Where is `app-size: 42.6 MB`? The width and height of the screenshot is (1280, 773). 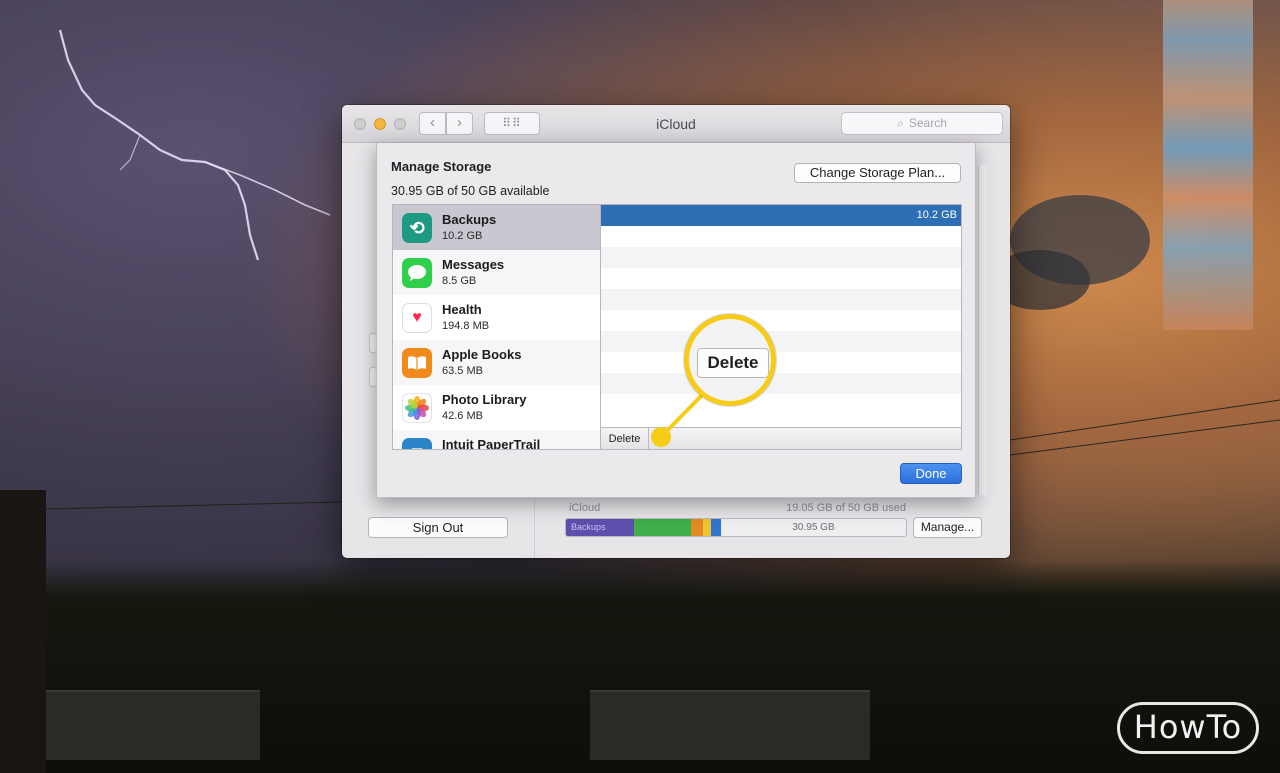
app-size: 42.6 MB is located at coordinates (462, 416).